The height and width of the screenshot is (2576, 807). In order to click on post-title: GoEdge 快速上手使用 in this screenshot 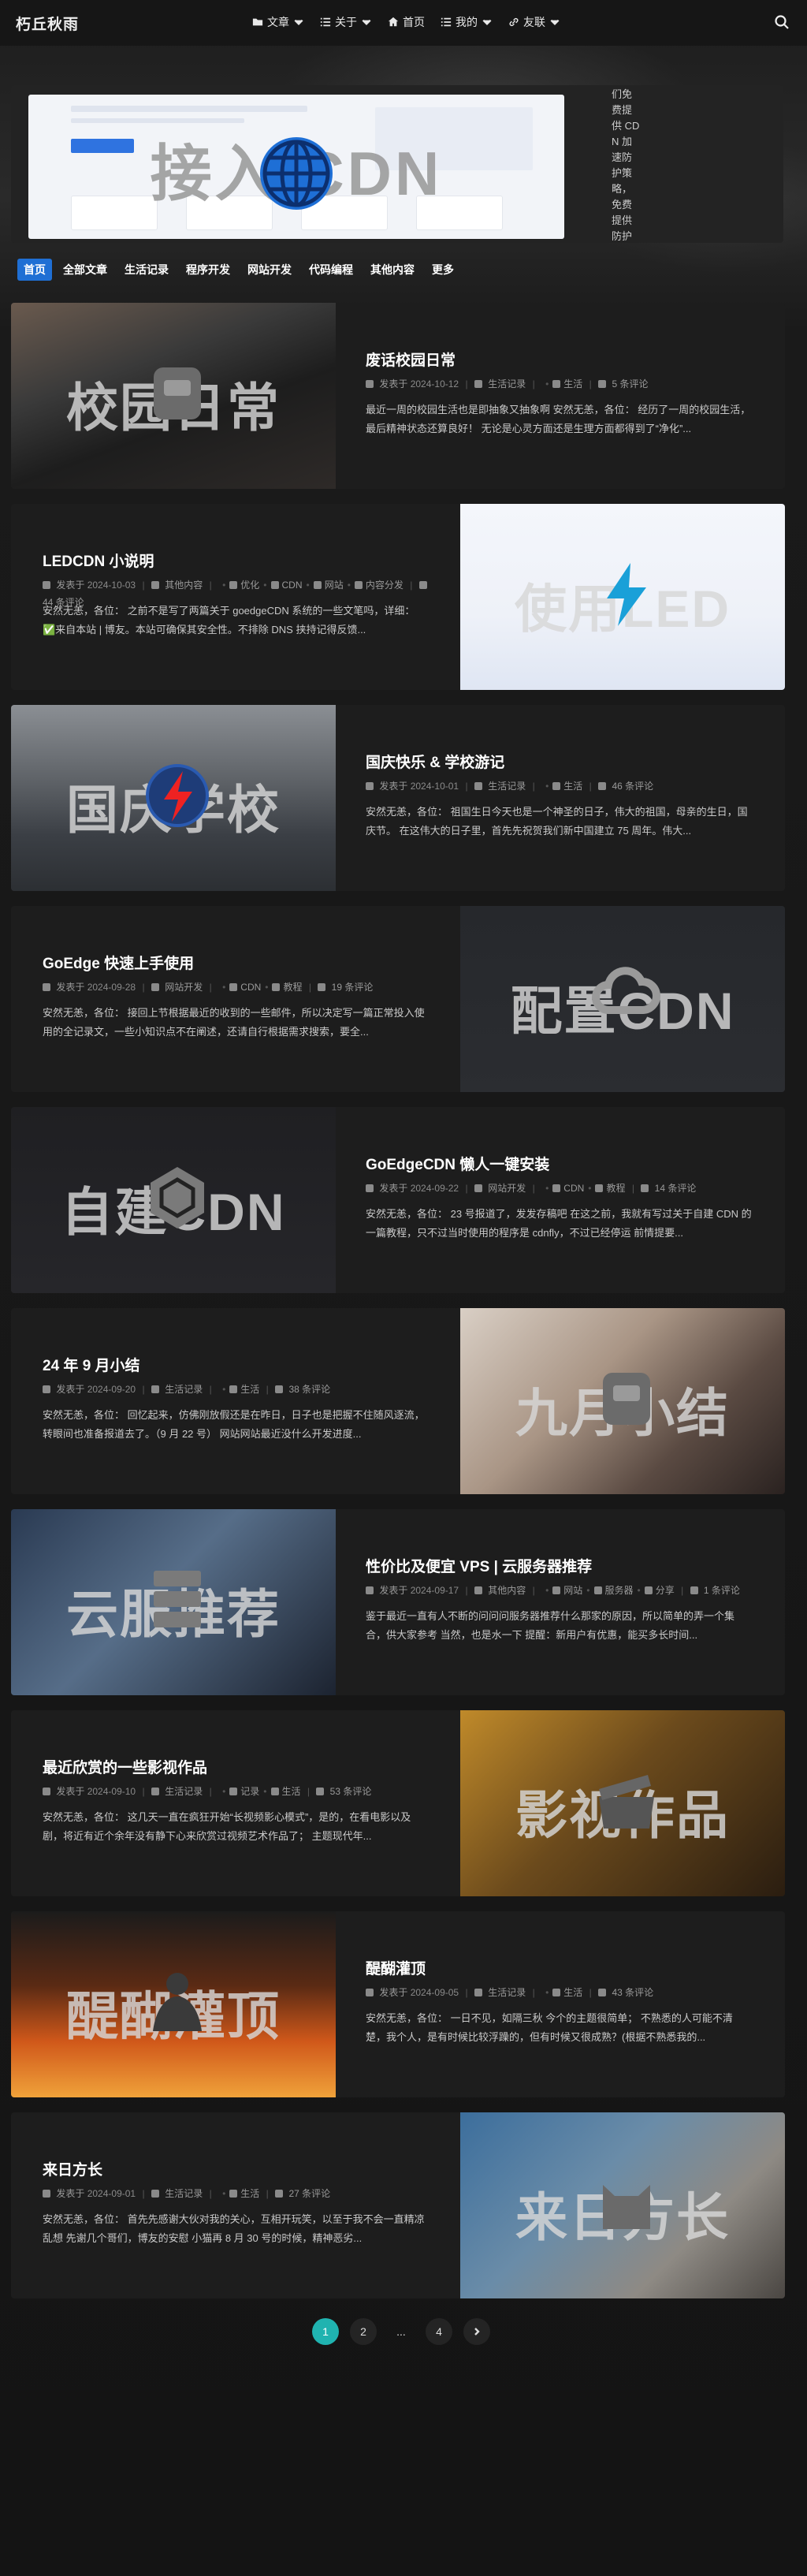, I will do `click(118, 962)`.